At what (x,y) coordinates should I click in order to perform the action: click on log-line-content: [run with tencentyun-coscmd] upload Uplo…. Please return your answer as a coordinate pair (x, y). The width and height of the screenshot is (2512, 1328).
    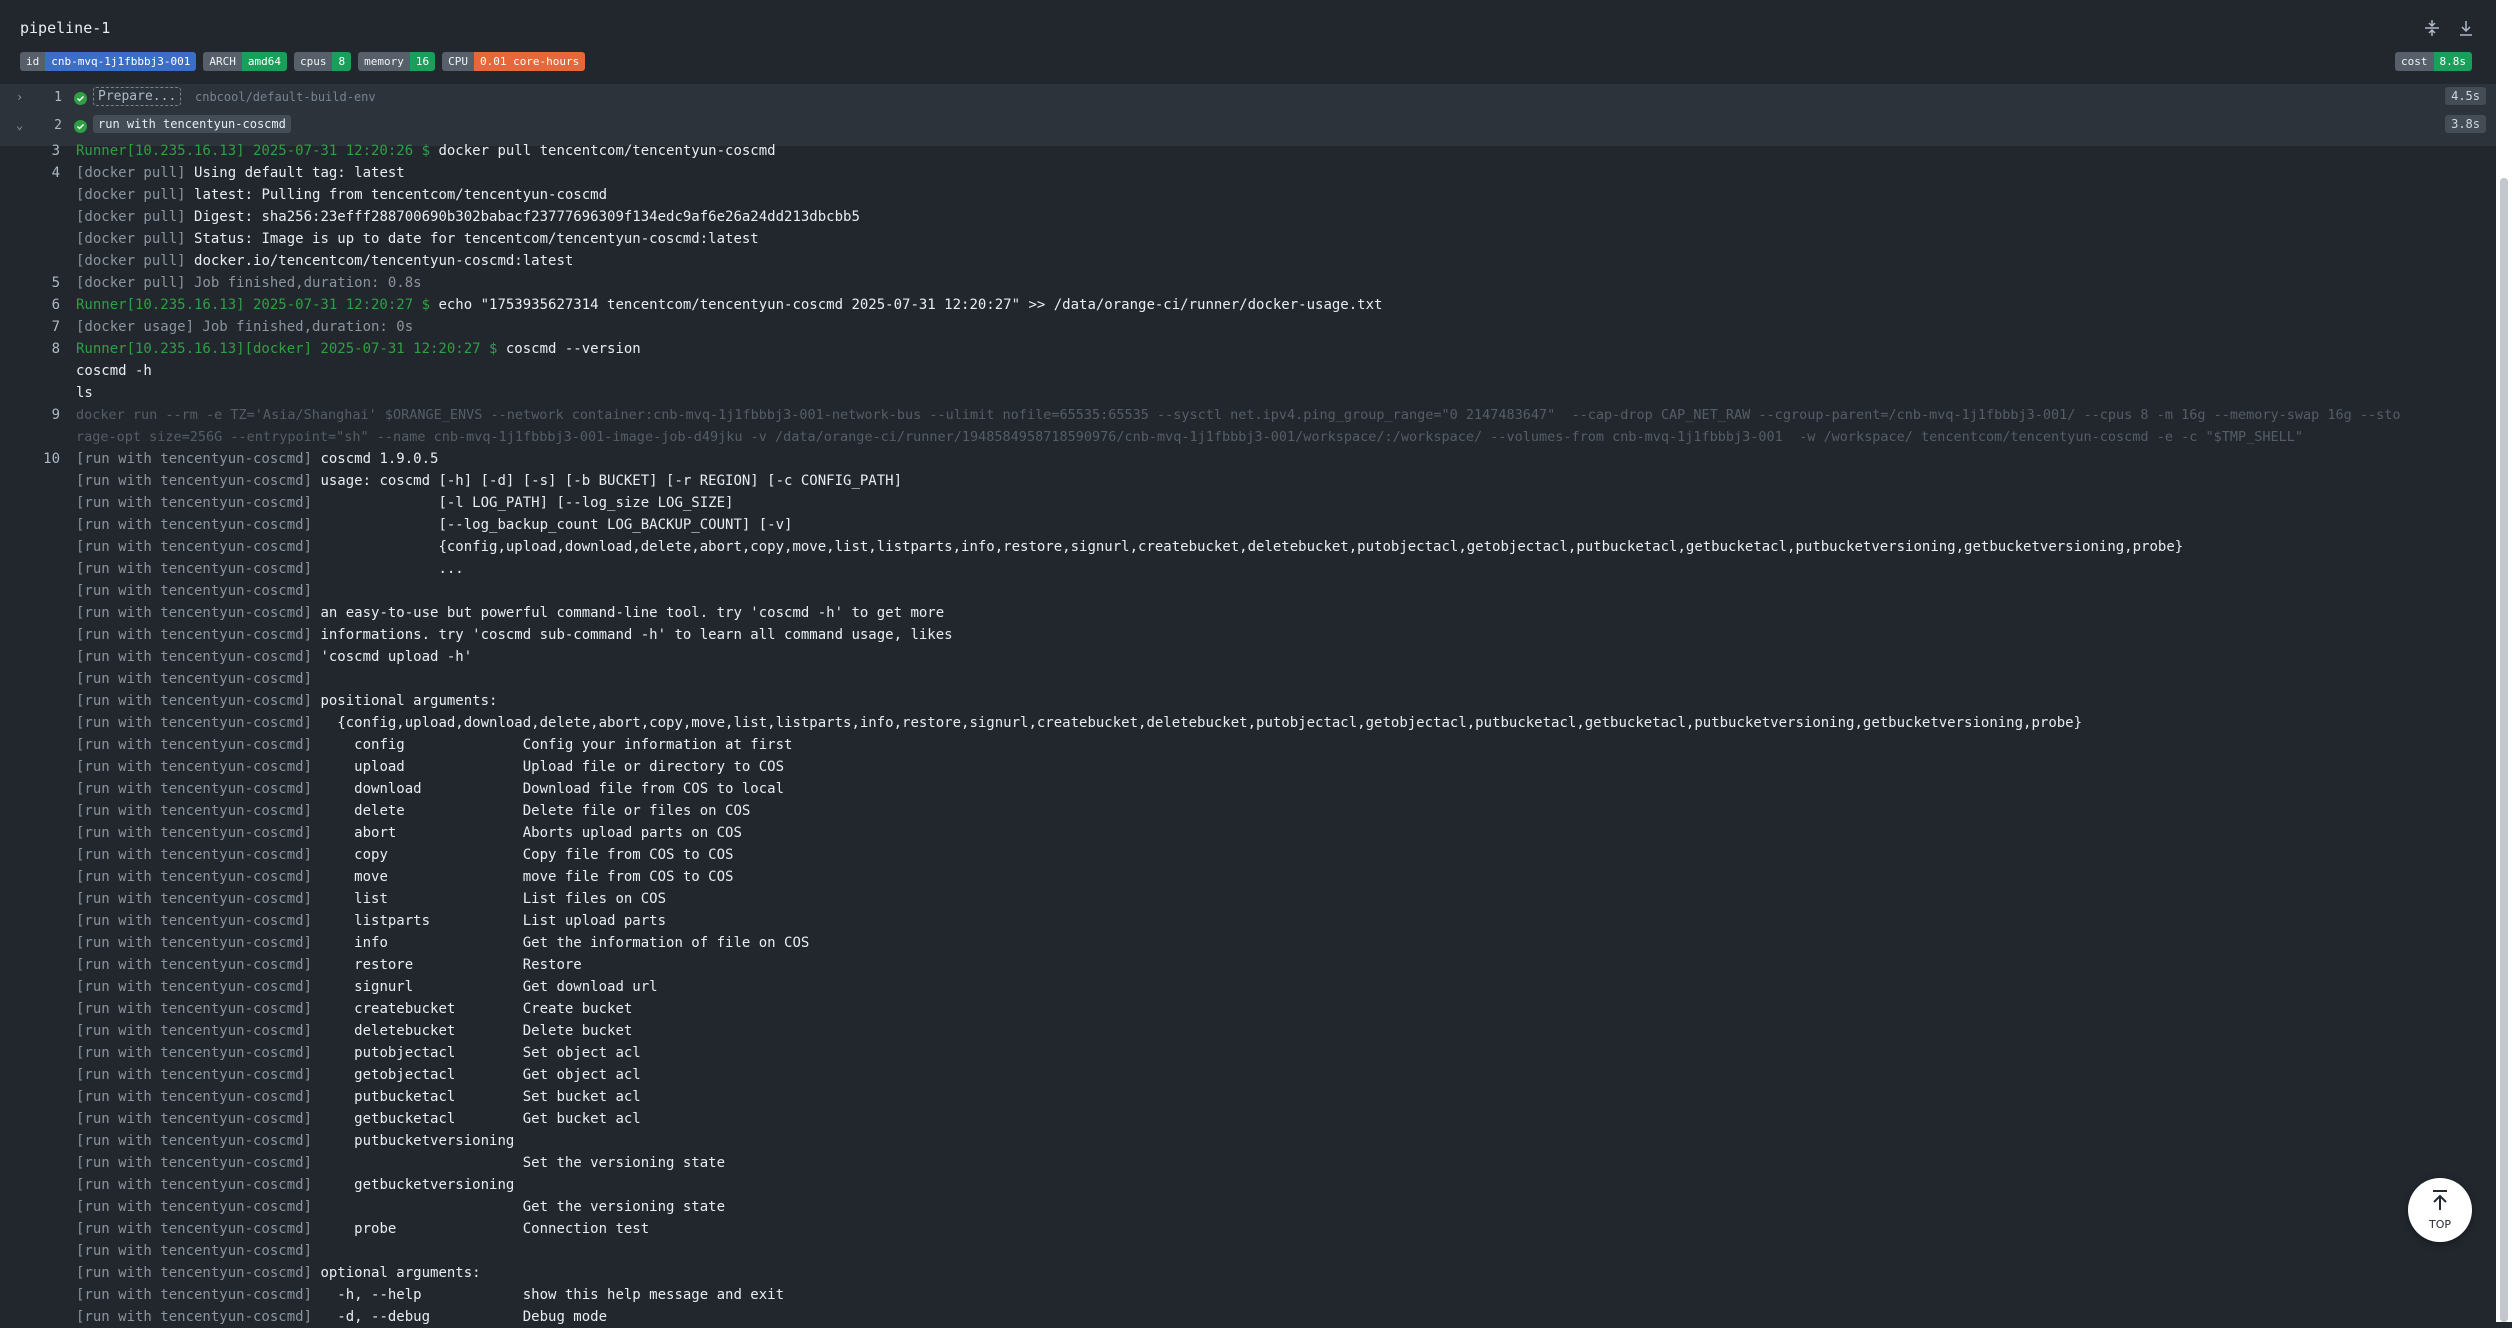
    Looking at the image, I should click on (430, 767).